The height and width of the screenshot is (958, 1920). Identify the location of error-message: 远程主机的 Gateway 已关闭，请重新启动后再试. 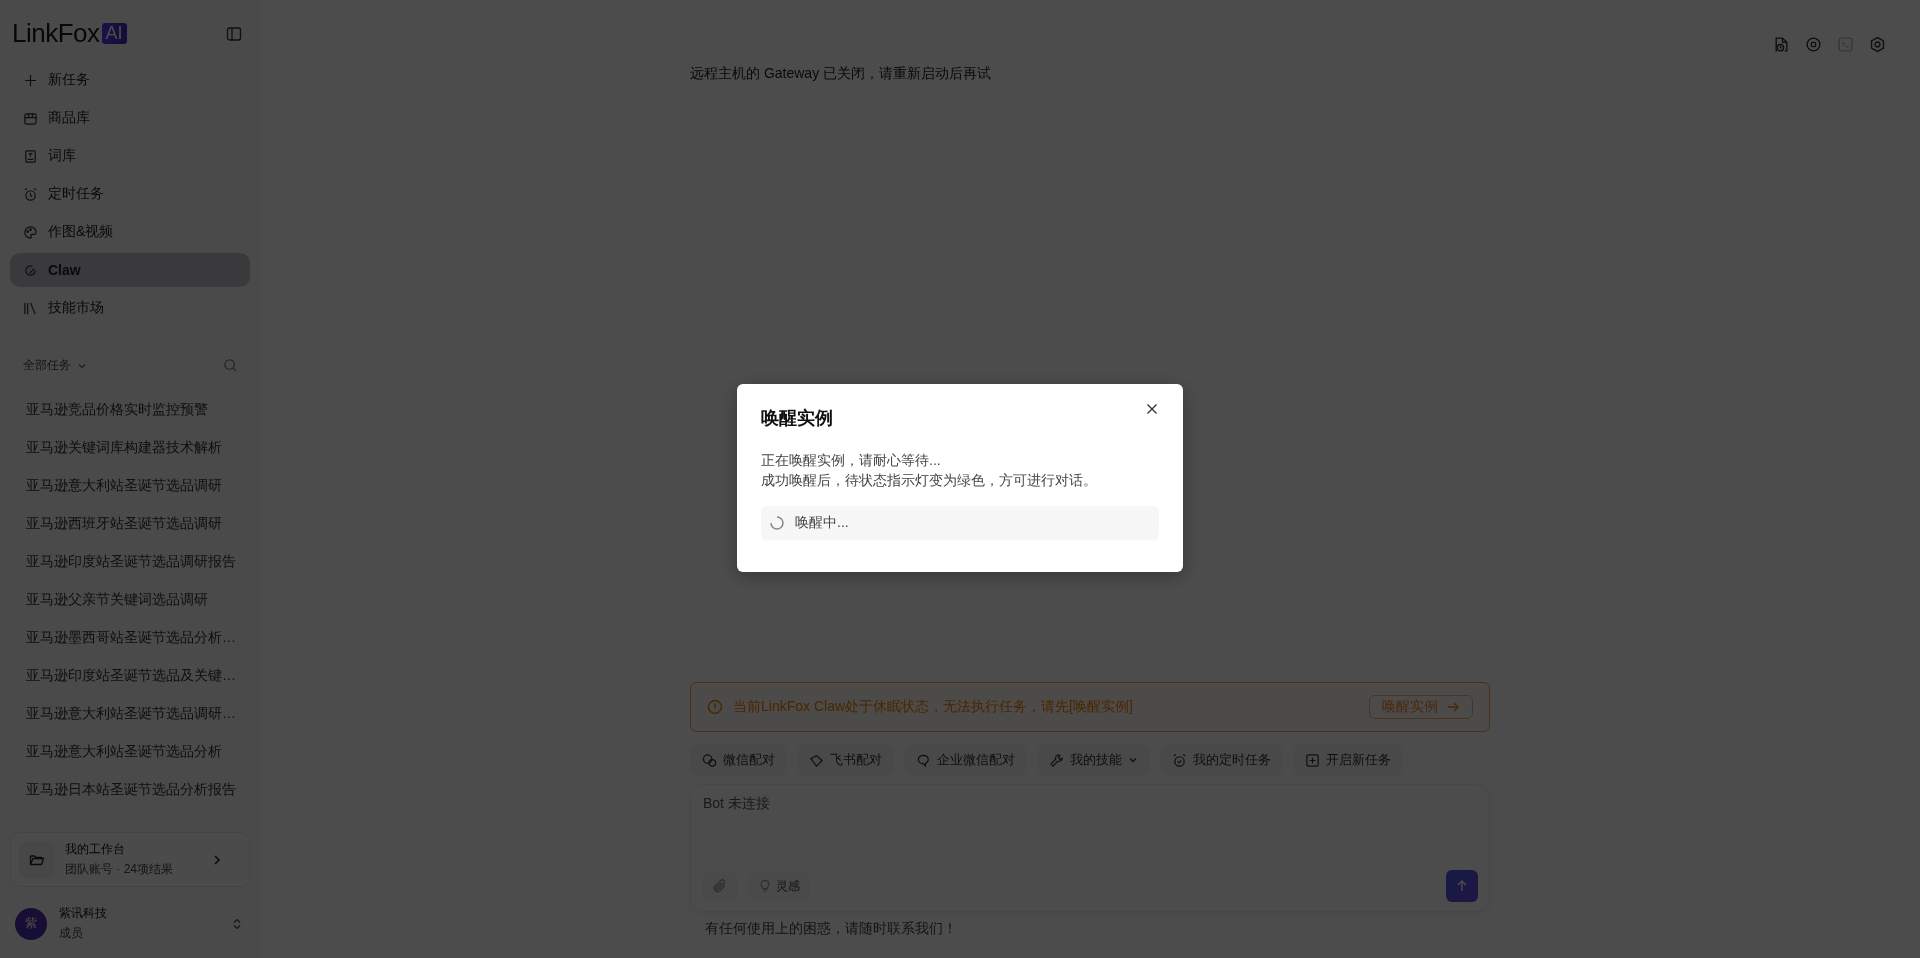
(841, 74).